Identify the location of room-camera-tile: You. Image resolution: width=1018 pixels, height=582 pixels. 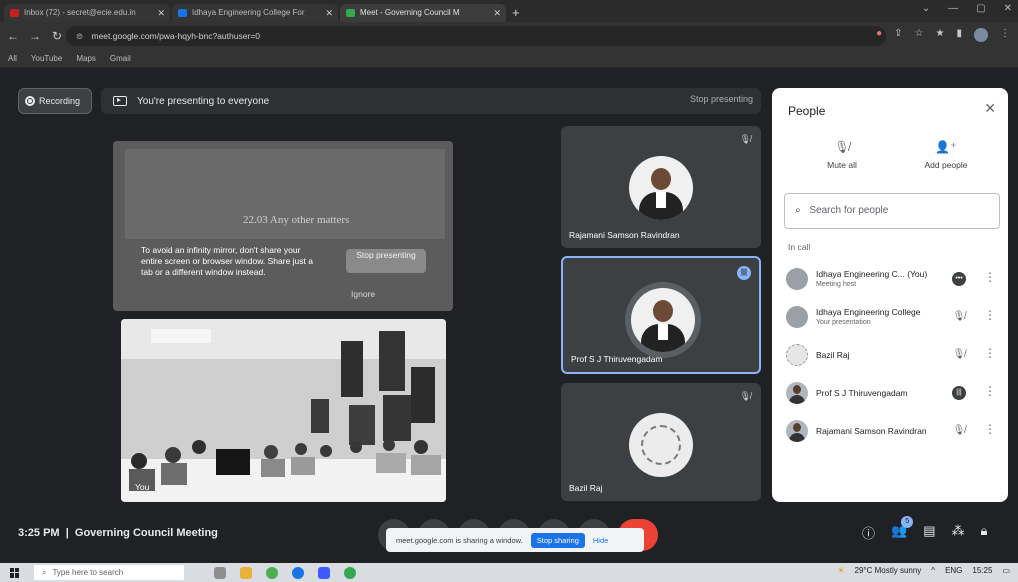
(283, 410).